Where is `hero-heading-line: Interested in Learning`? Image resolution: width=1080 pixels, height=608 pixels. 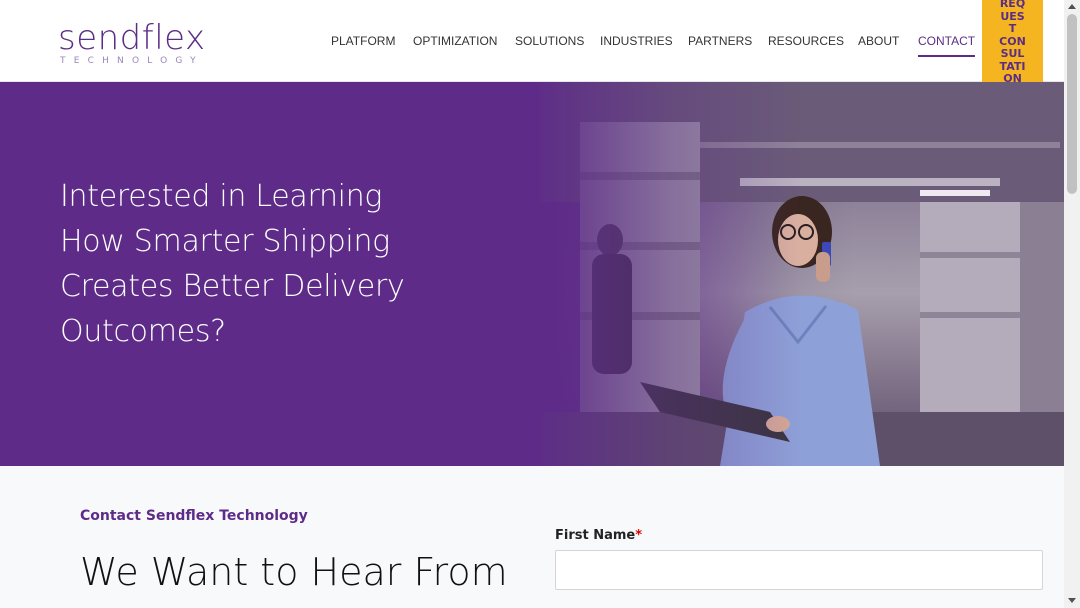 hero-heading-line: Interested in Learning is located at coordinates (221, 196).